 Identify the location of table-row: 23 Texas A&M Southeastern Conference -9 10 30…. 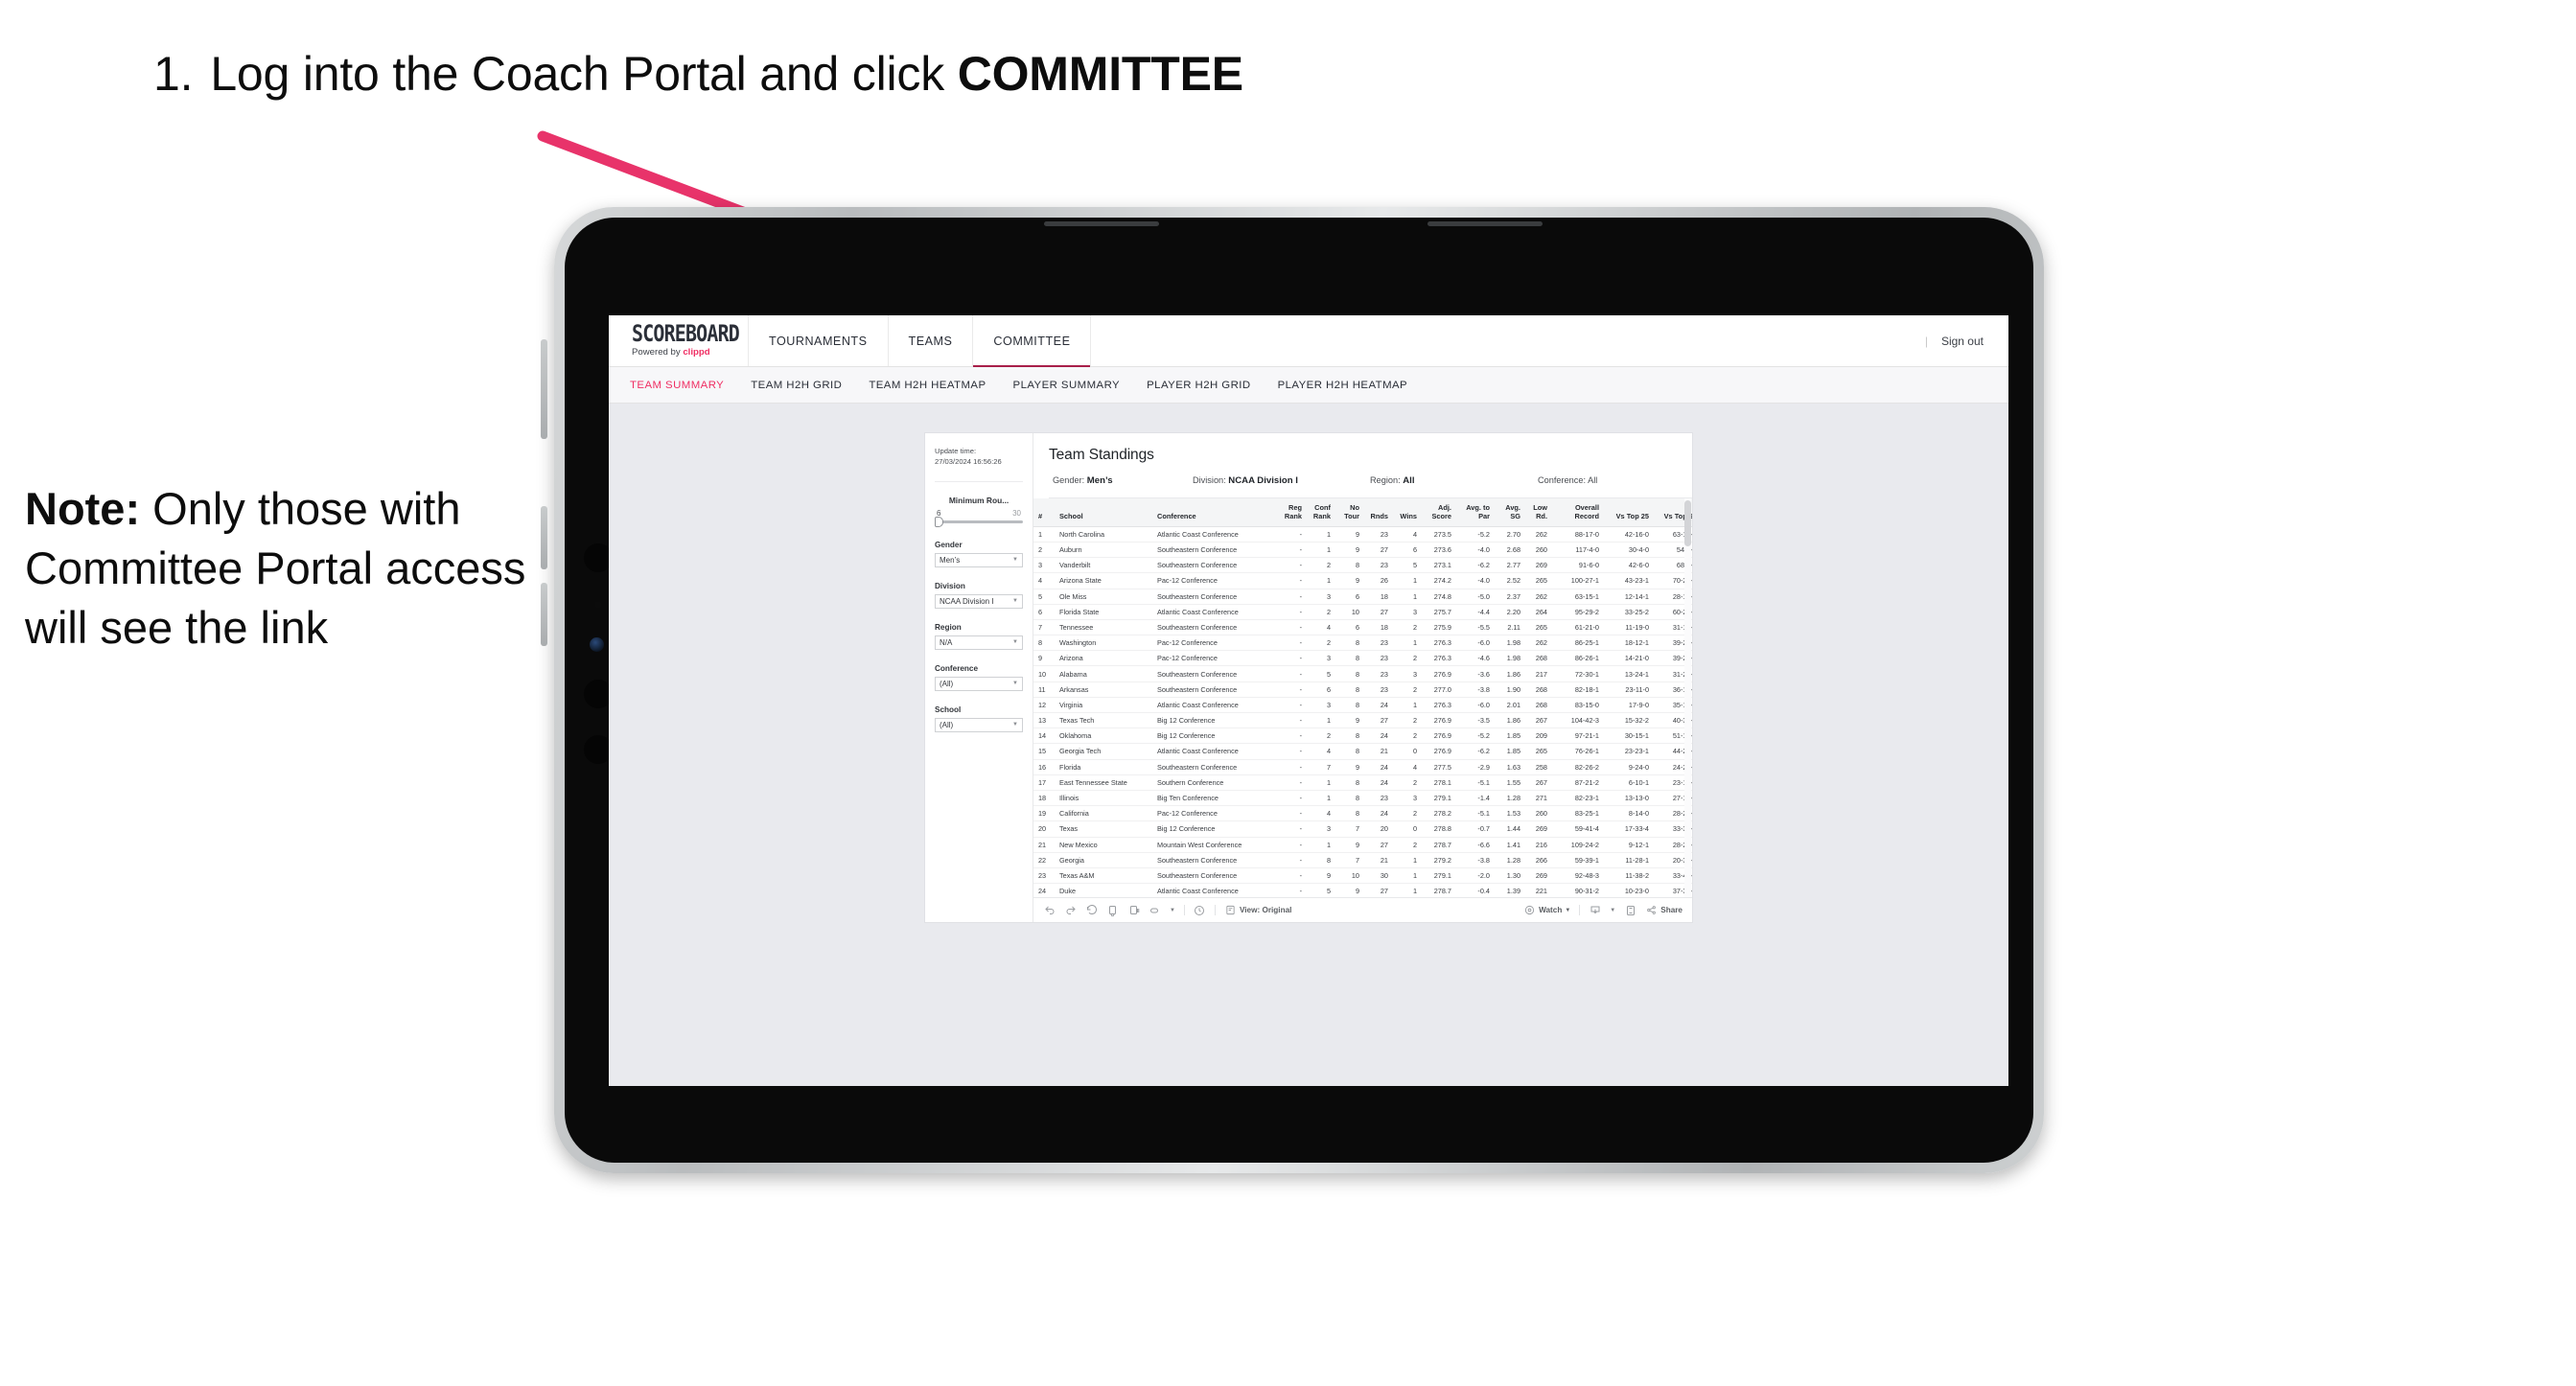
(1362, 876).